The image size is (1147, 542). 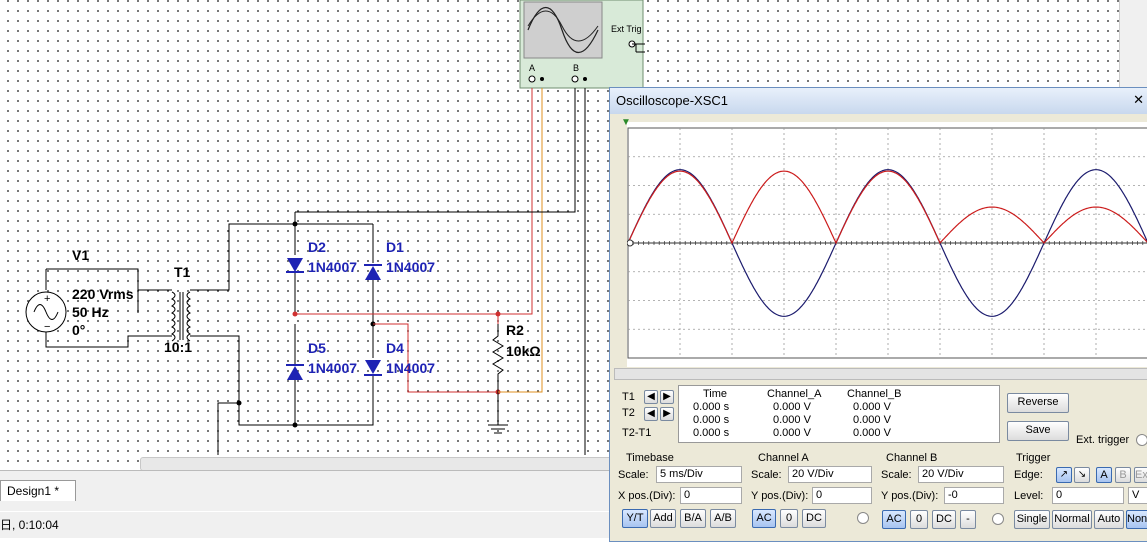 I want to click on canvas-horizontal-scrollbar, so click(x=376, y=464).